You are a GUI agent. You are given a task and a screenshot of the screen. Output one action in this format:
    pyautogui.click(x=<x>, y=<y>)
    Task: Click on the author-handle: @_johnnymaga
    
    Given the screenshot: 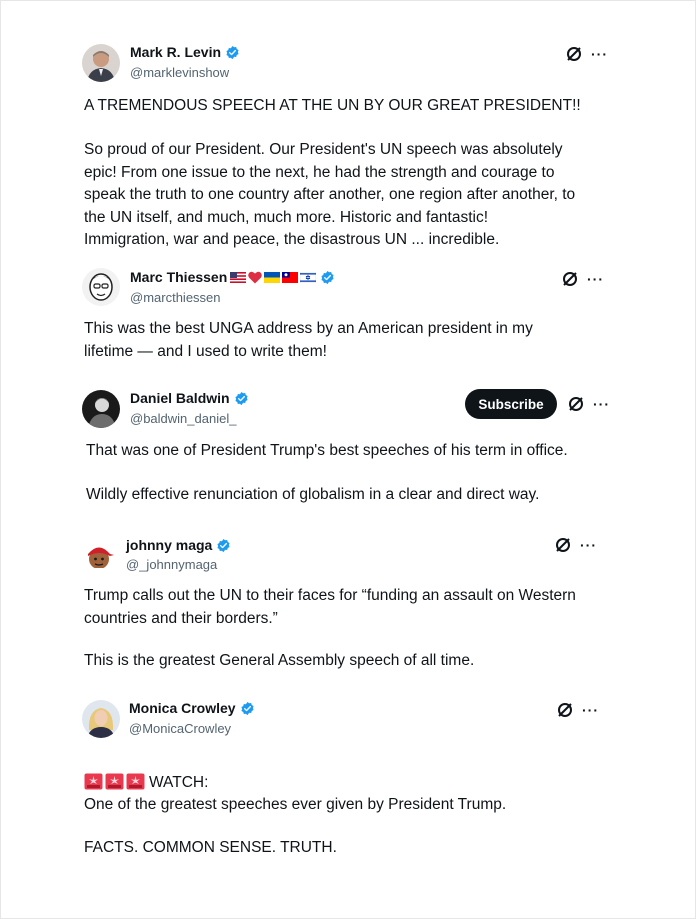 What is the action you would take?
    pyautogui.click(x=171, y=565)
    